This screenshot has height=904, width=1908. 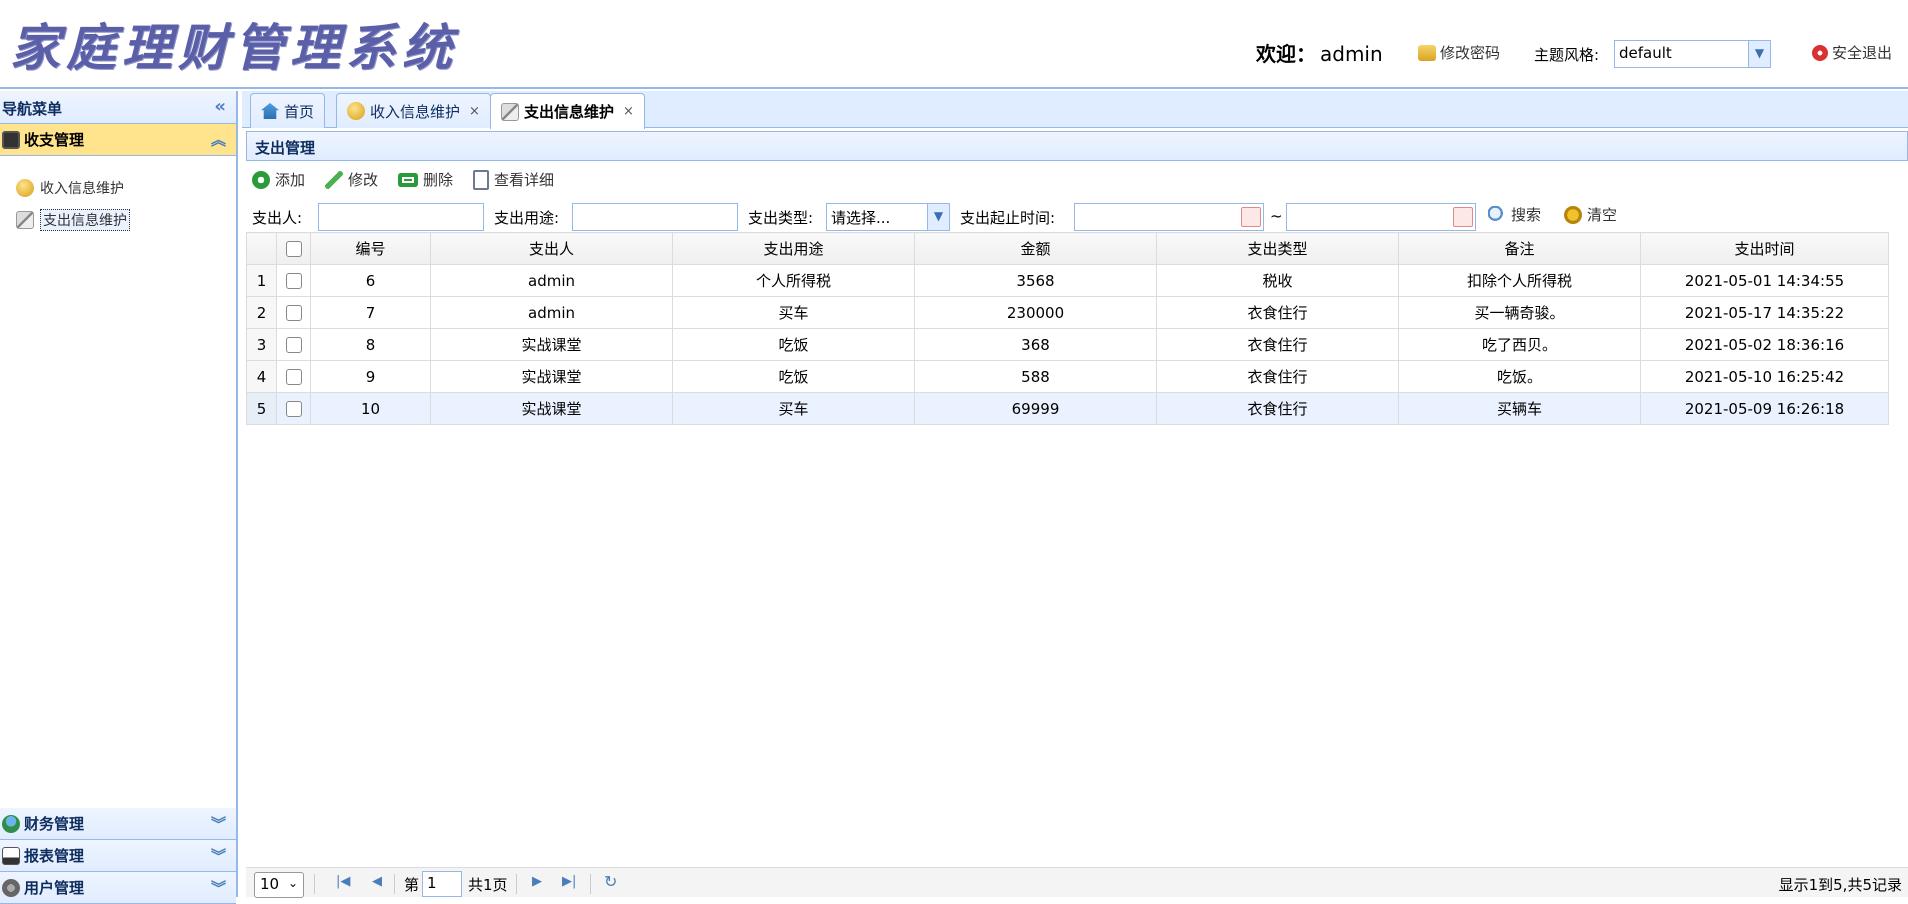 I want to click on time-cell: 2021-05-17 14:35:22, so click(x=1764, y=312).